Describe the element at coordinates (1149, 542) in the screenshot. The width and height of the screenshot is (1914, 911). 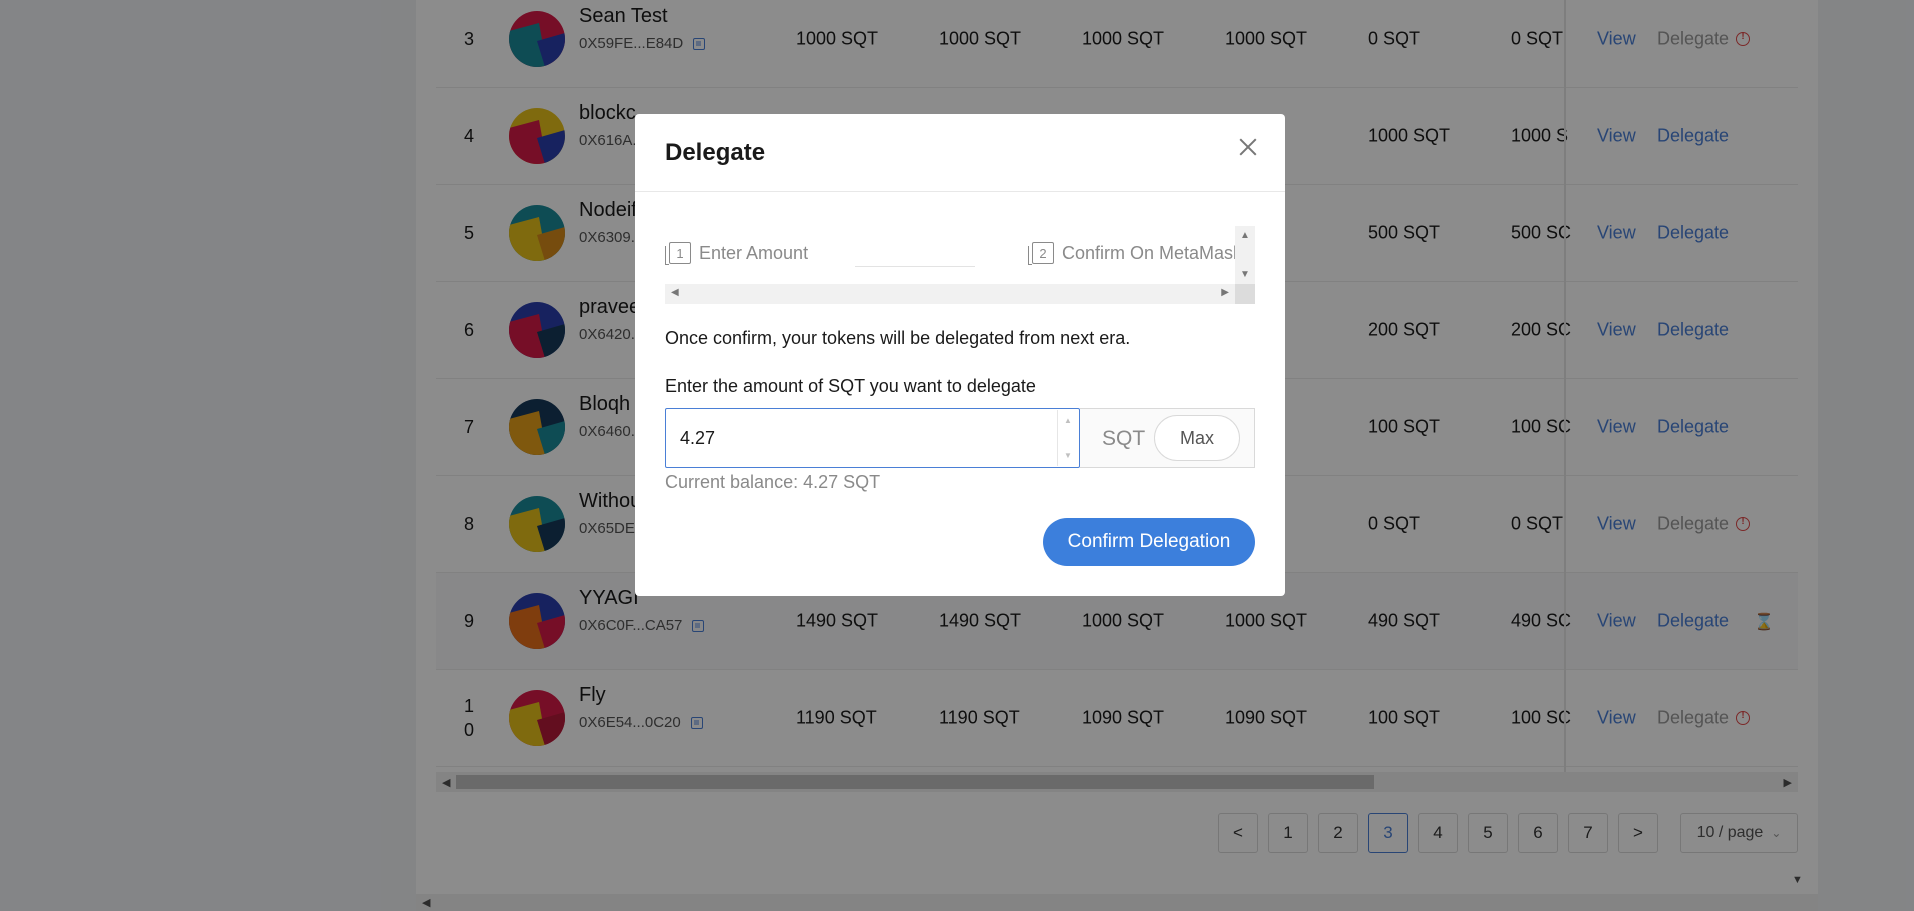
I see `confirm-delegation-button: Confirm Delegation` at that location.